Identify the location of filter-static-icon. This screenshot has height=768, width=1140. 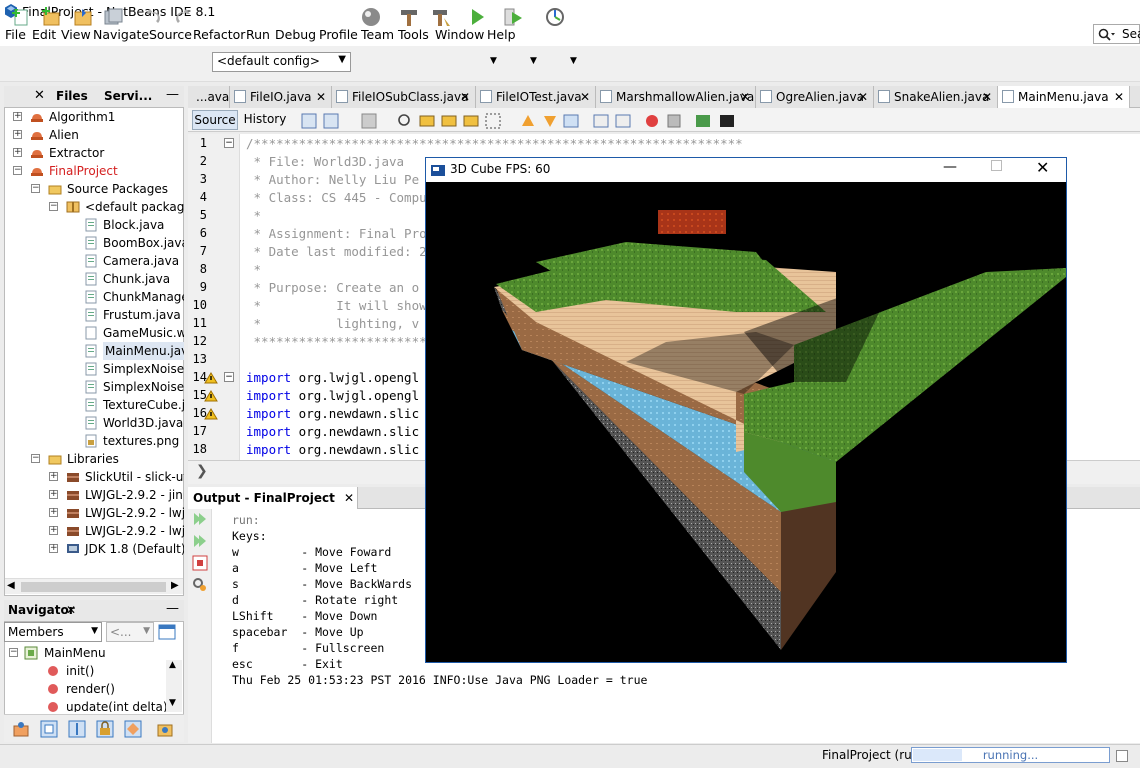
(49, 729).